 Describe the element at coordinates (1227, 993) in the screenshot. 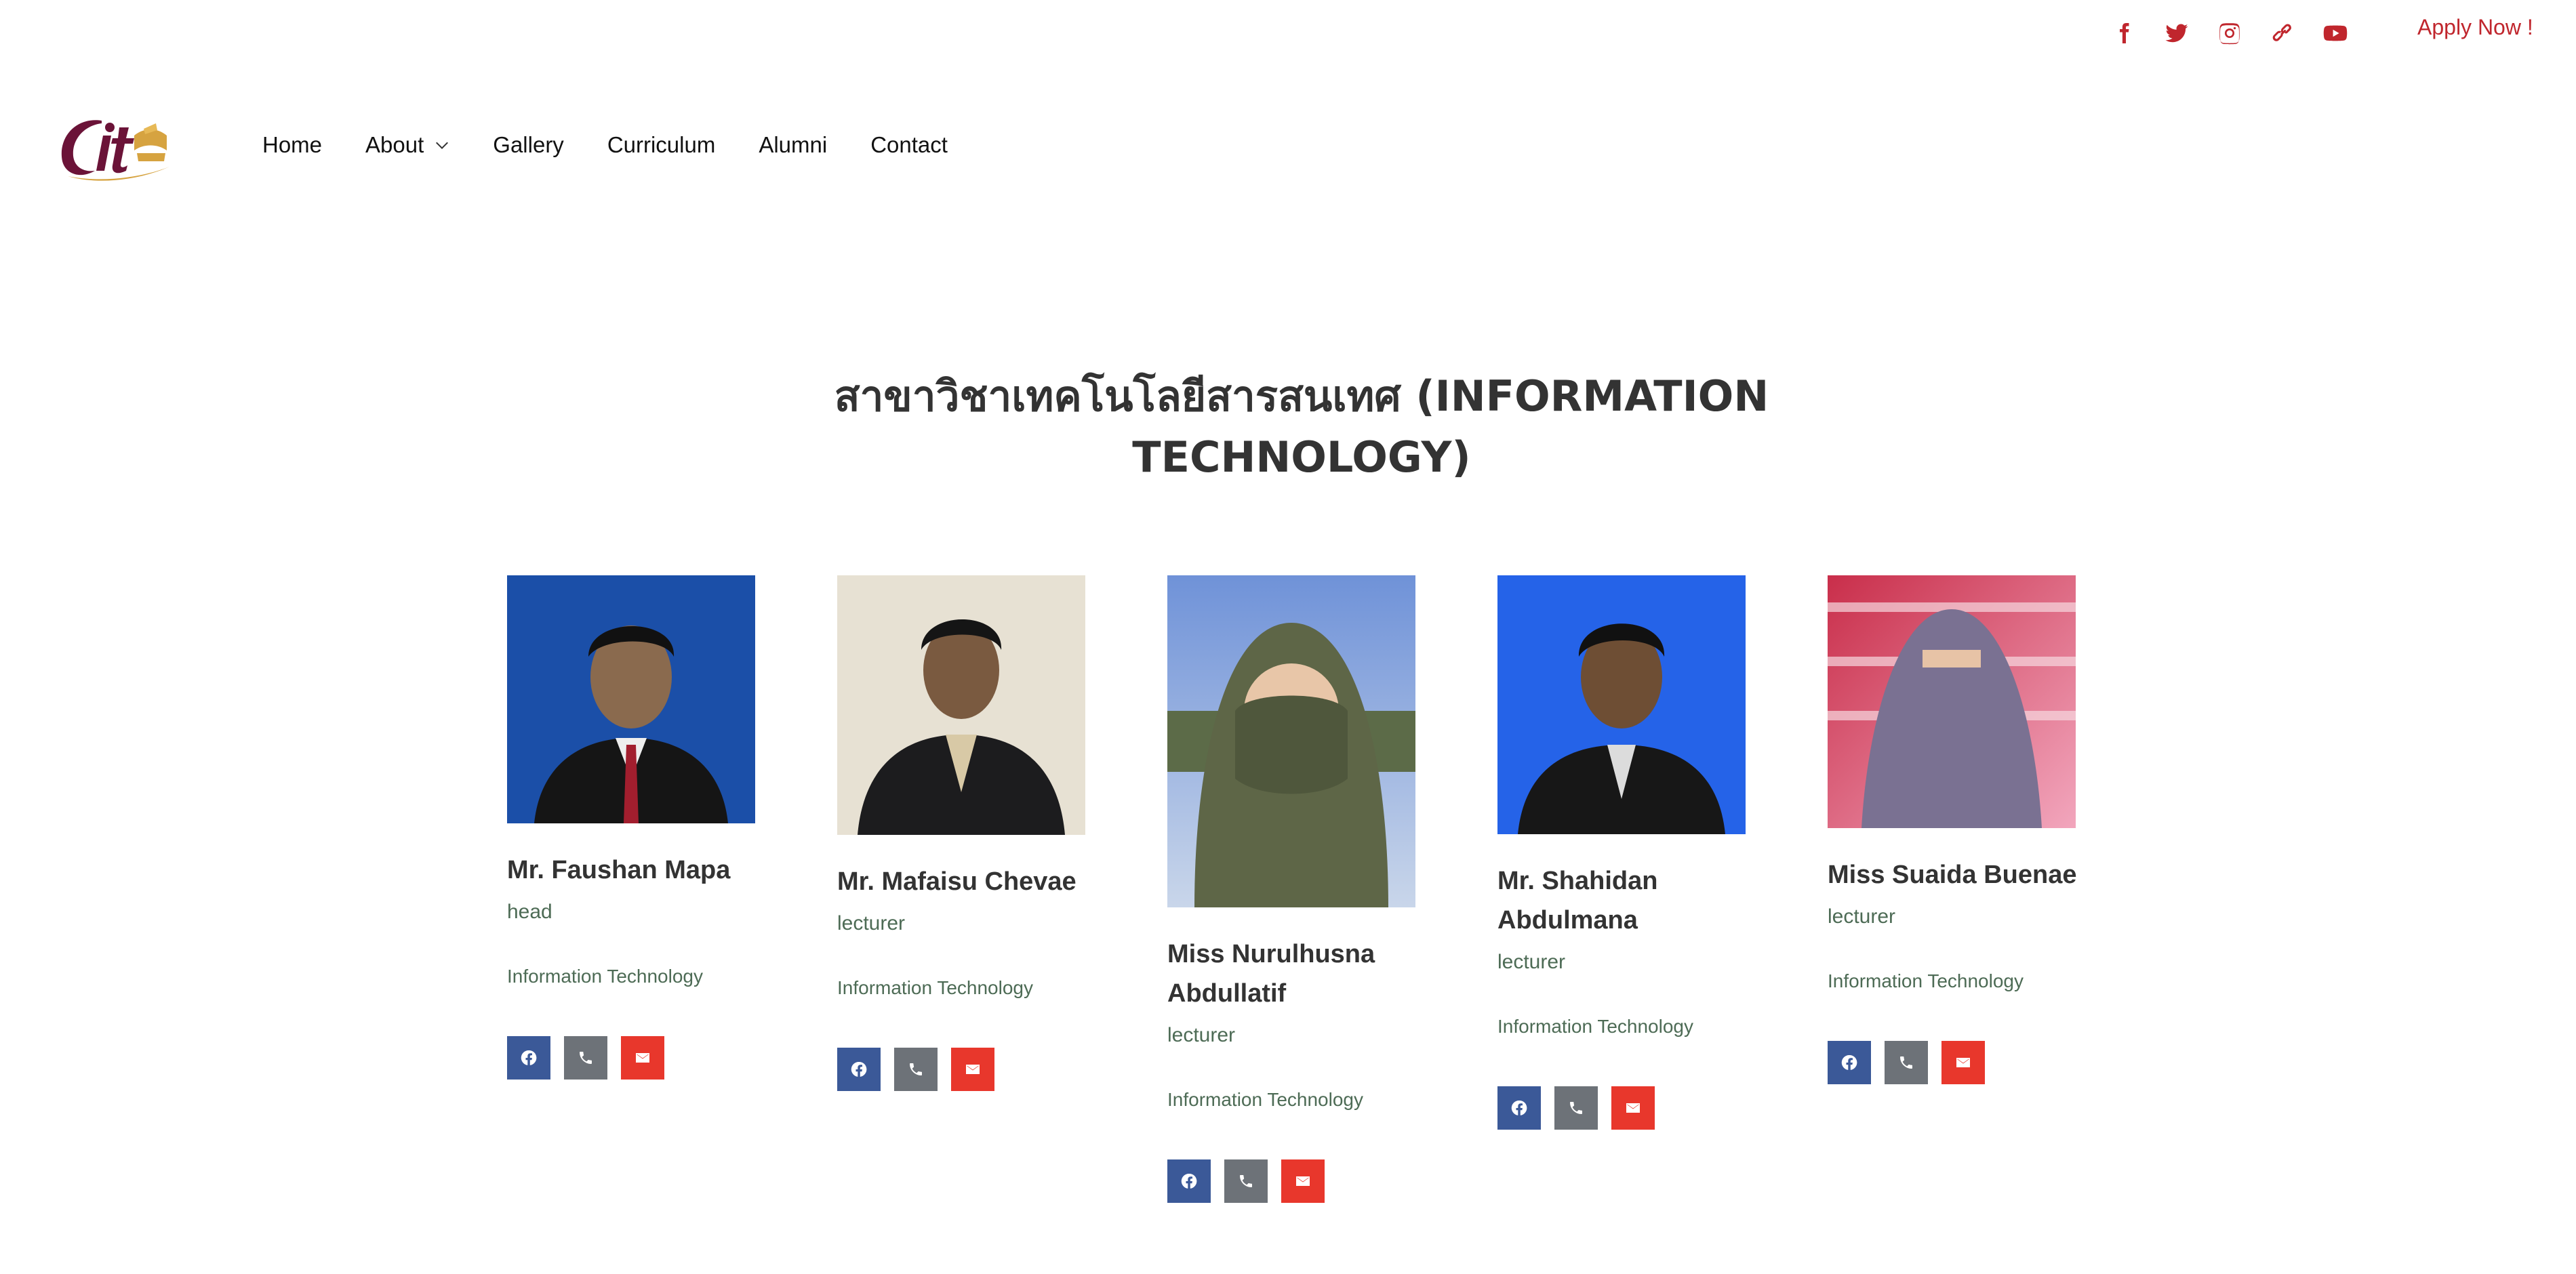

I see `staff-name-line2: Abdullatif` at that location.